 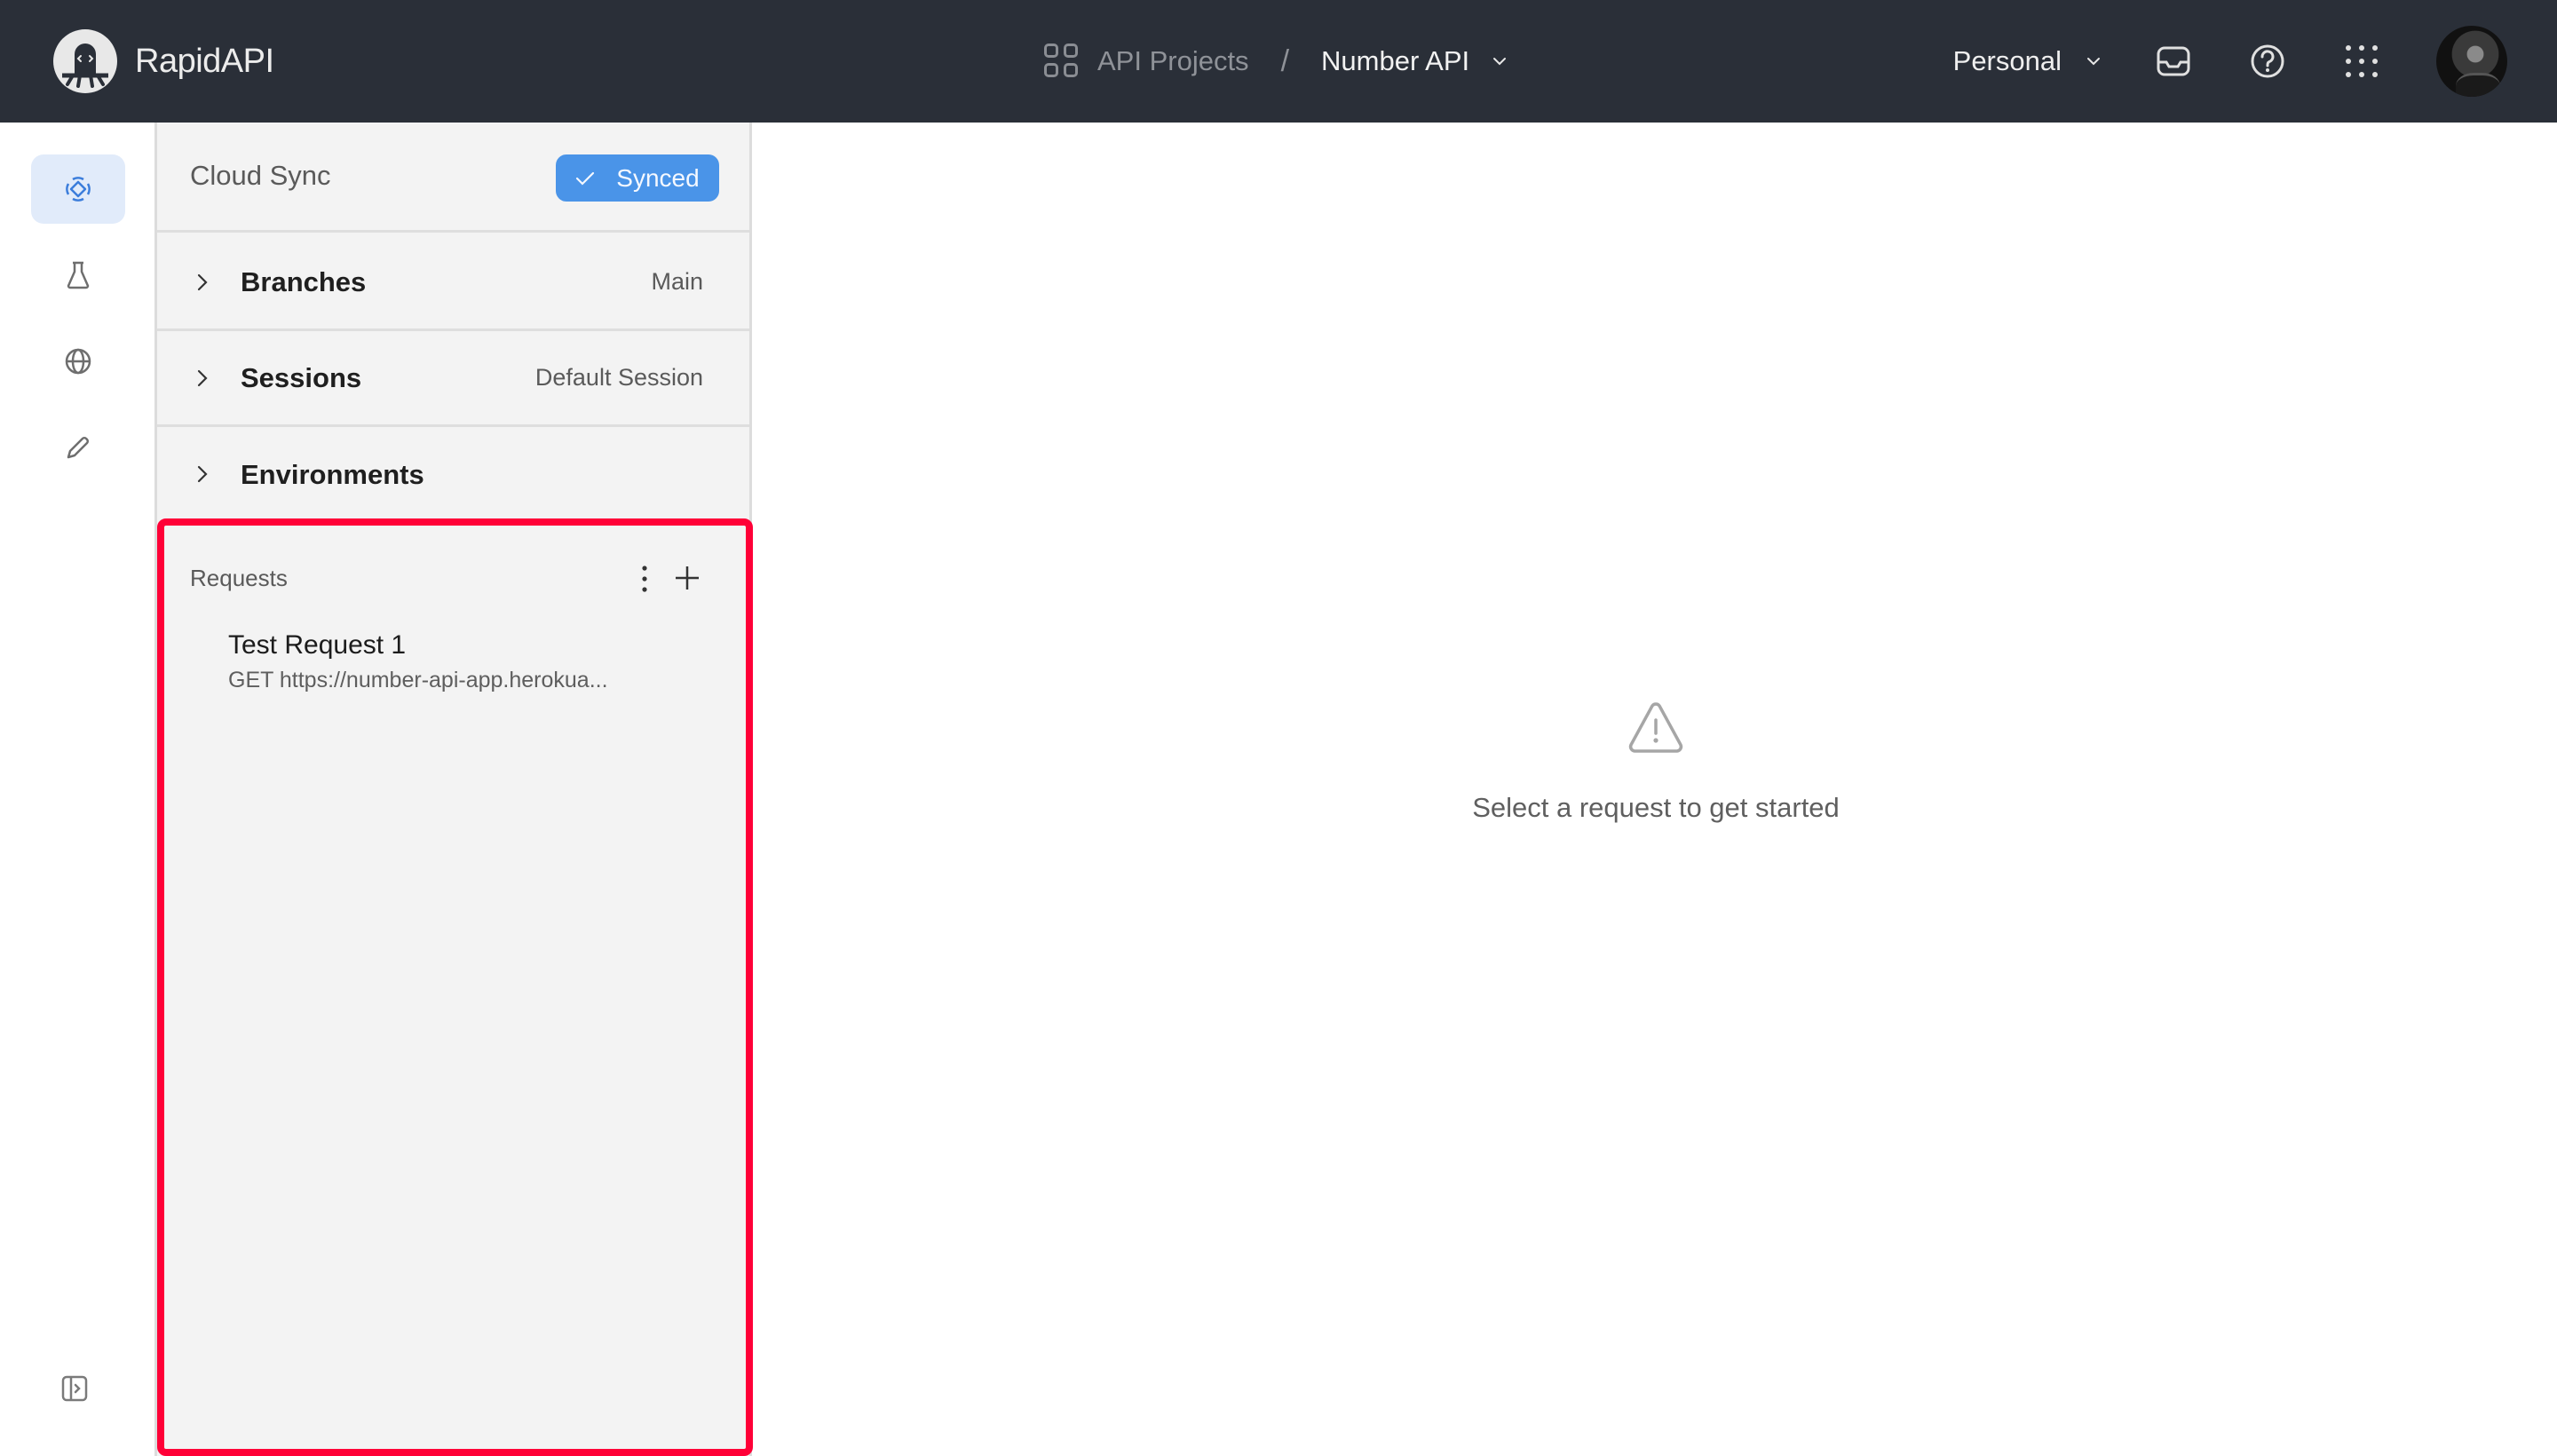 What do you see at coordinates (658, 177) in the screenshot?
I see `synced-label: Synced` at bounding box center [658, 177].